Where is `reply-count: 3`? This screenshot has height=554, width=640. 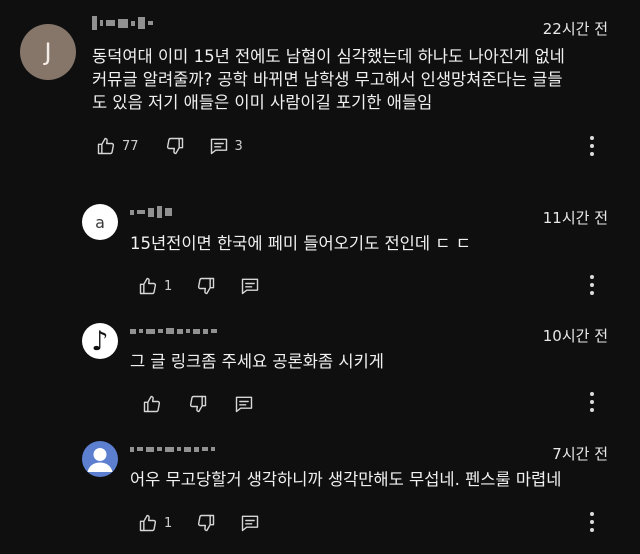
reply-count: 3 is located at coordinates (238, 146).